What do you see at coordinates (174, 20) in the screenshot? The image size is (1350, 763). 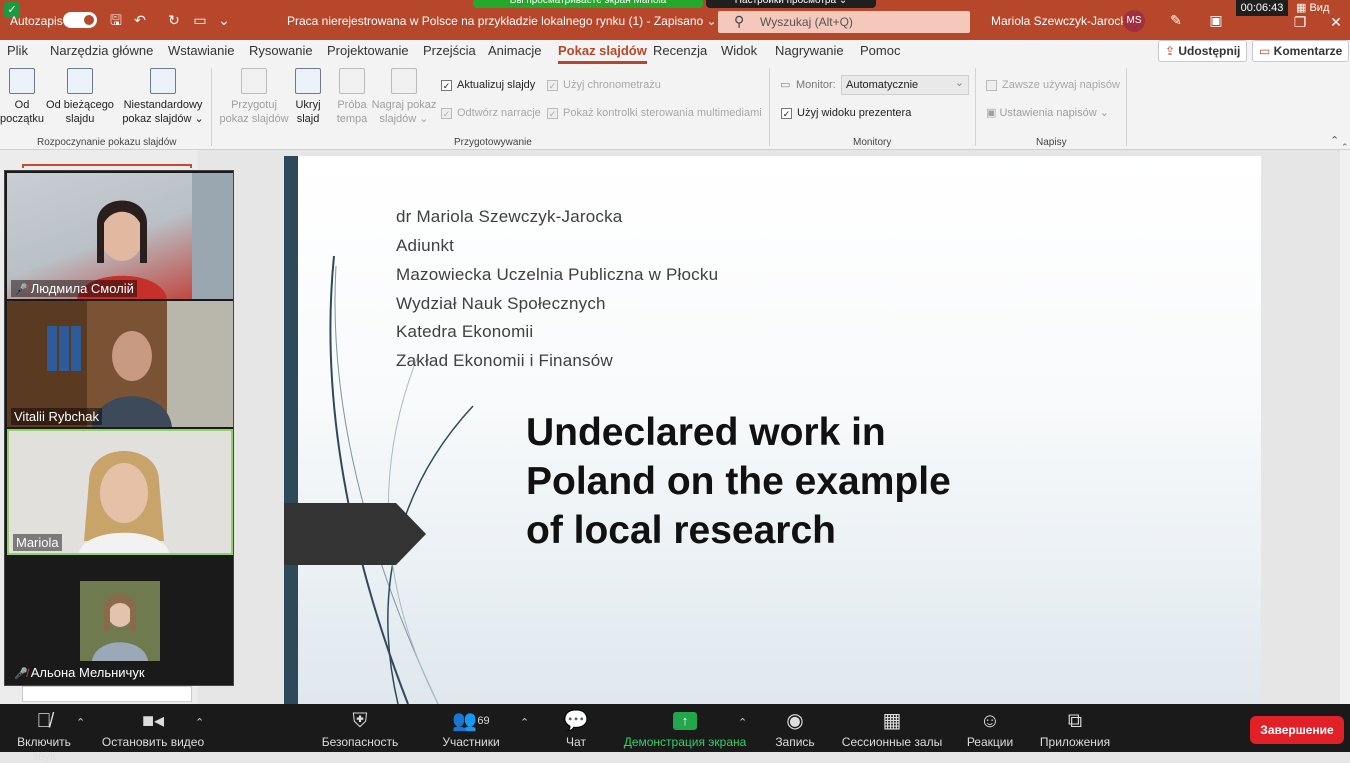 I see `redo-icon: ↻` at bounding box center [174, 20].